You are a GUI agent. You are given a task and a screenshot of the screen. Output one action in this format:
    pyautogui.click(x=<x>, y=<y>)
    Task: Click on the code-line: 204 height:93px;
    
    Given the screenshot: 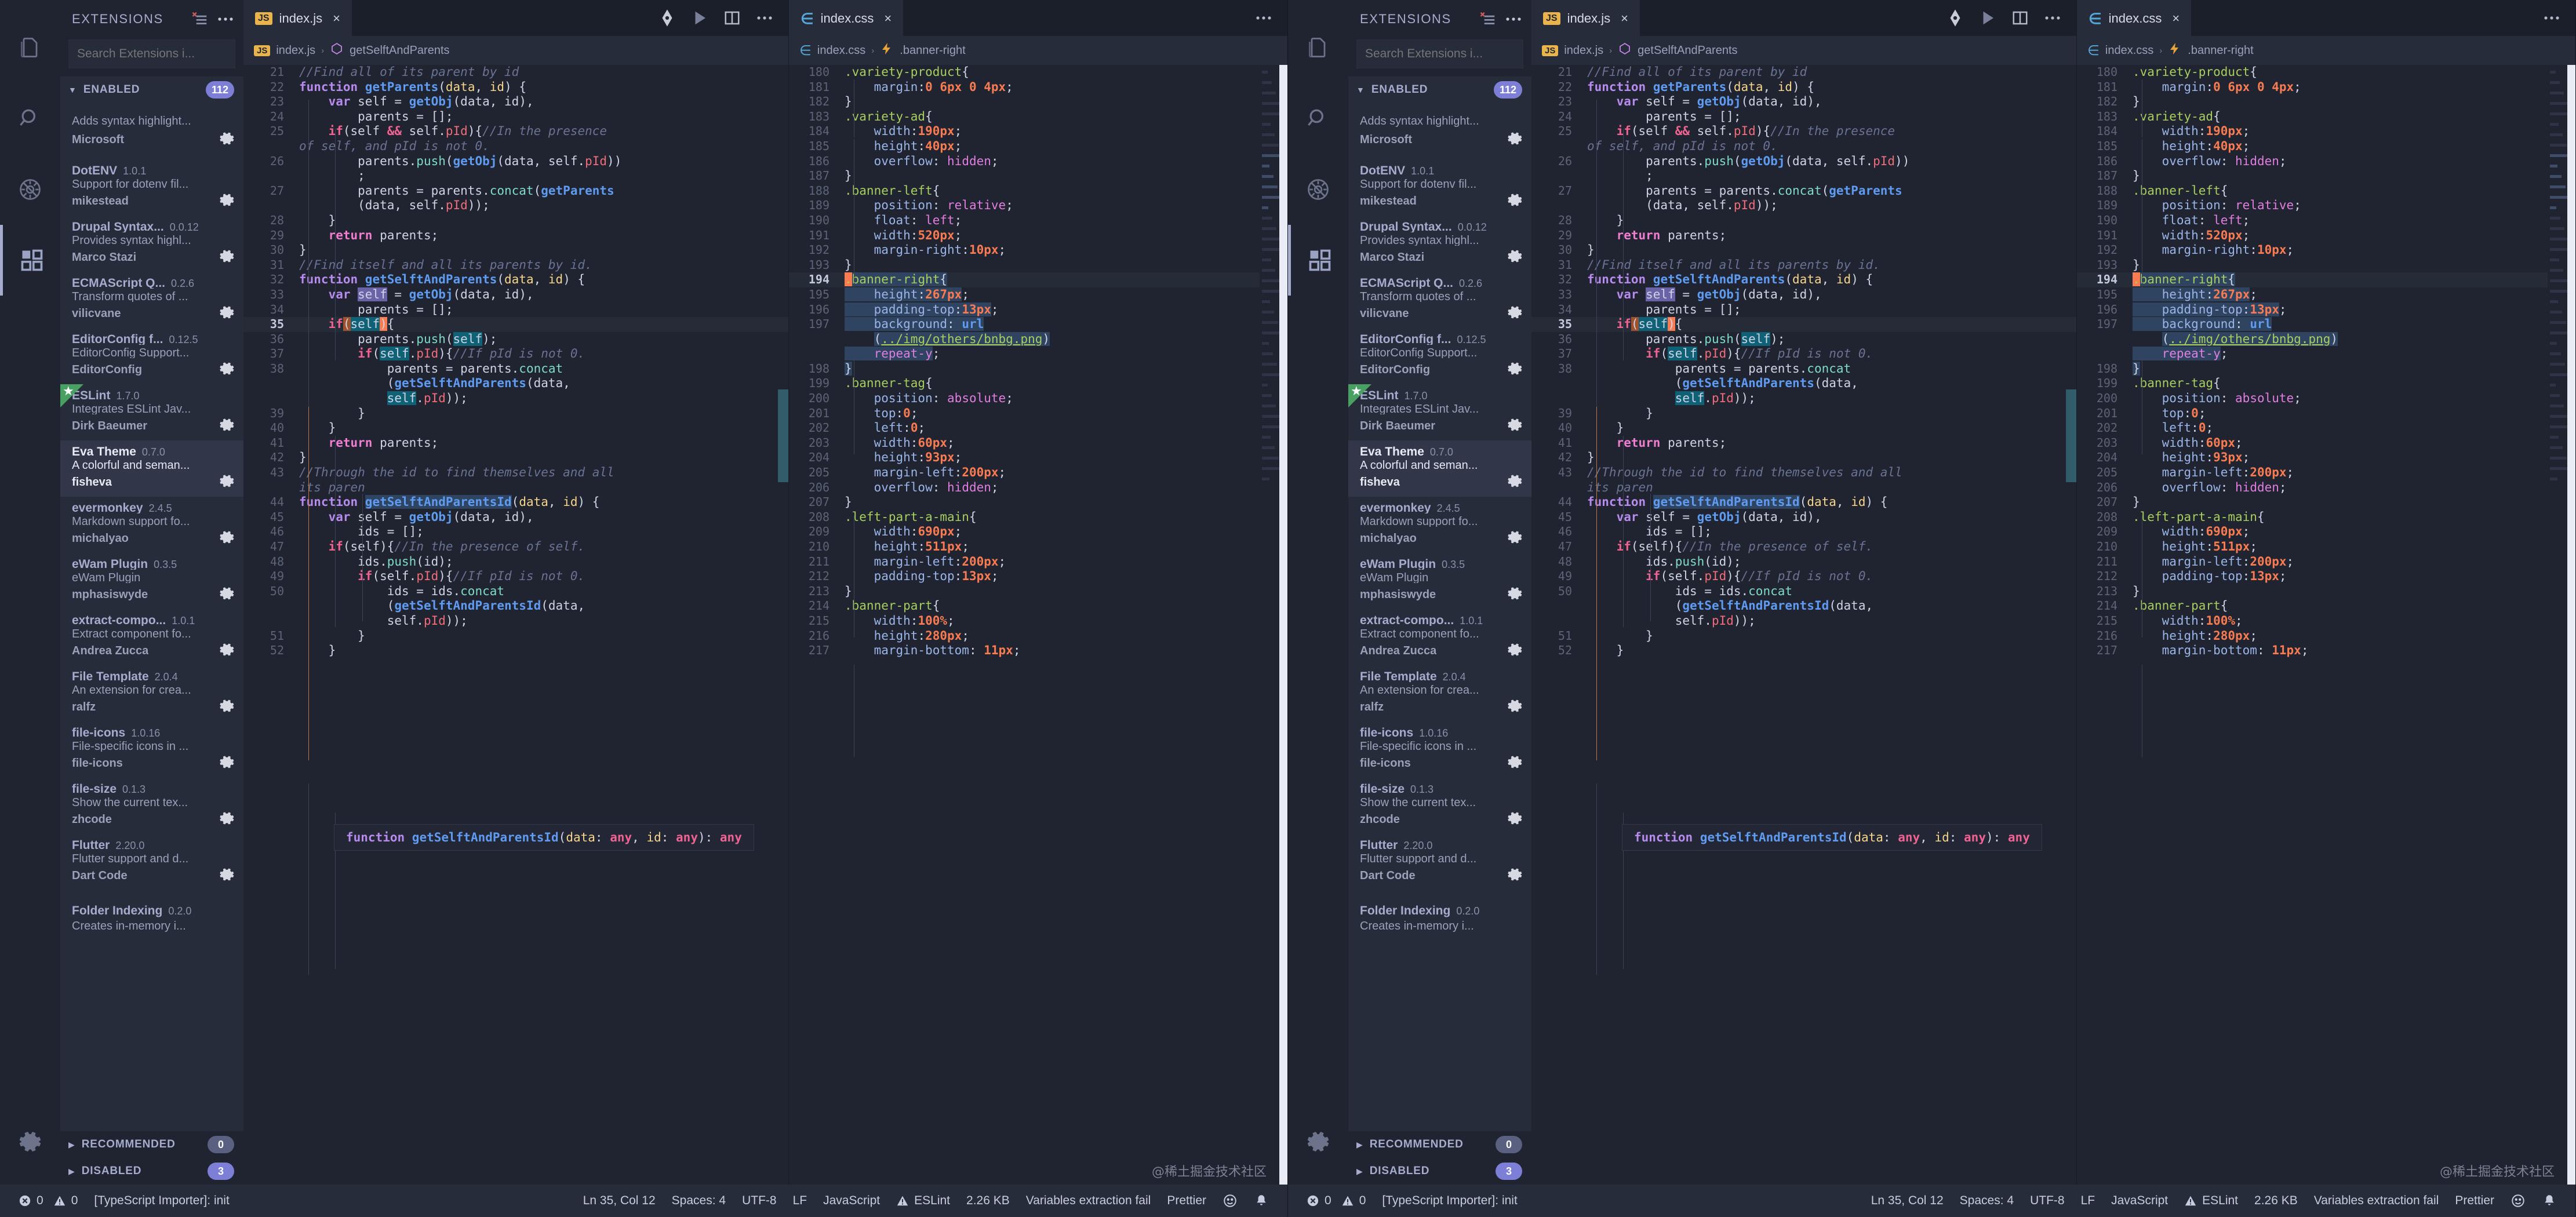 What is the action you would take?
    pyautogui.click(x=1038, y=458)
    